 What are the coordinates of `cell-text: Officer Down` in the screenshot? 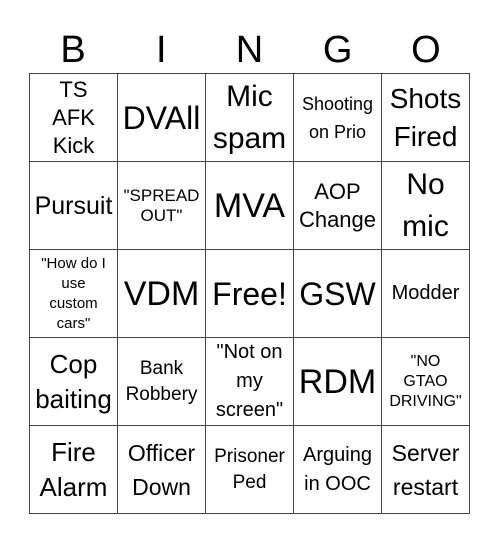 It's located at (161, 469).